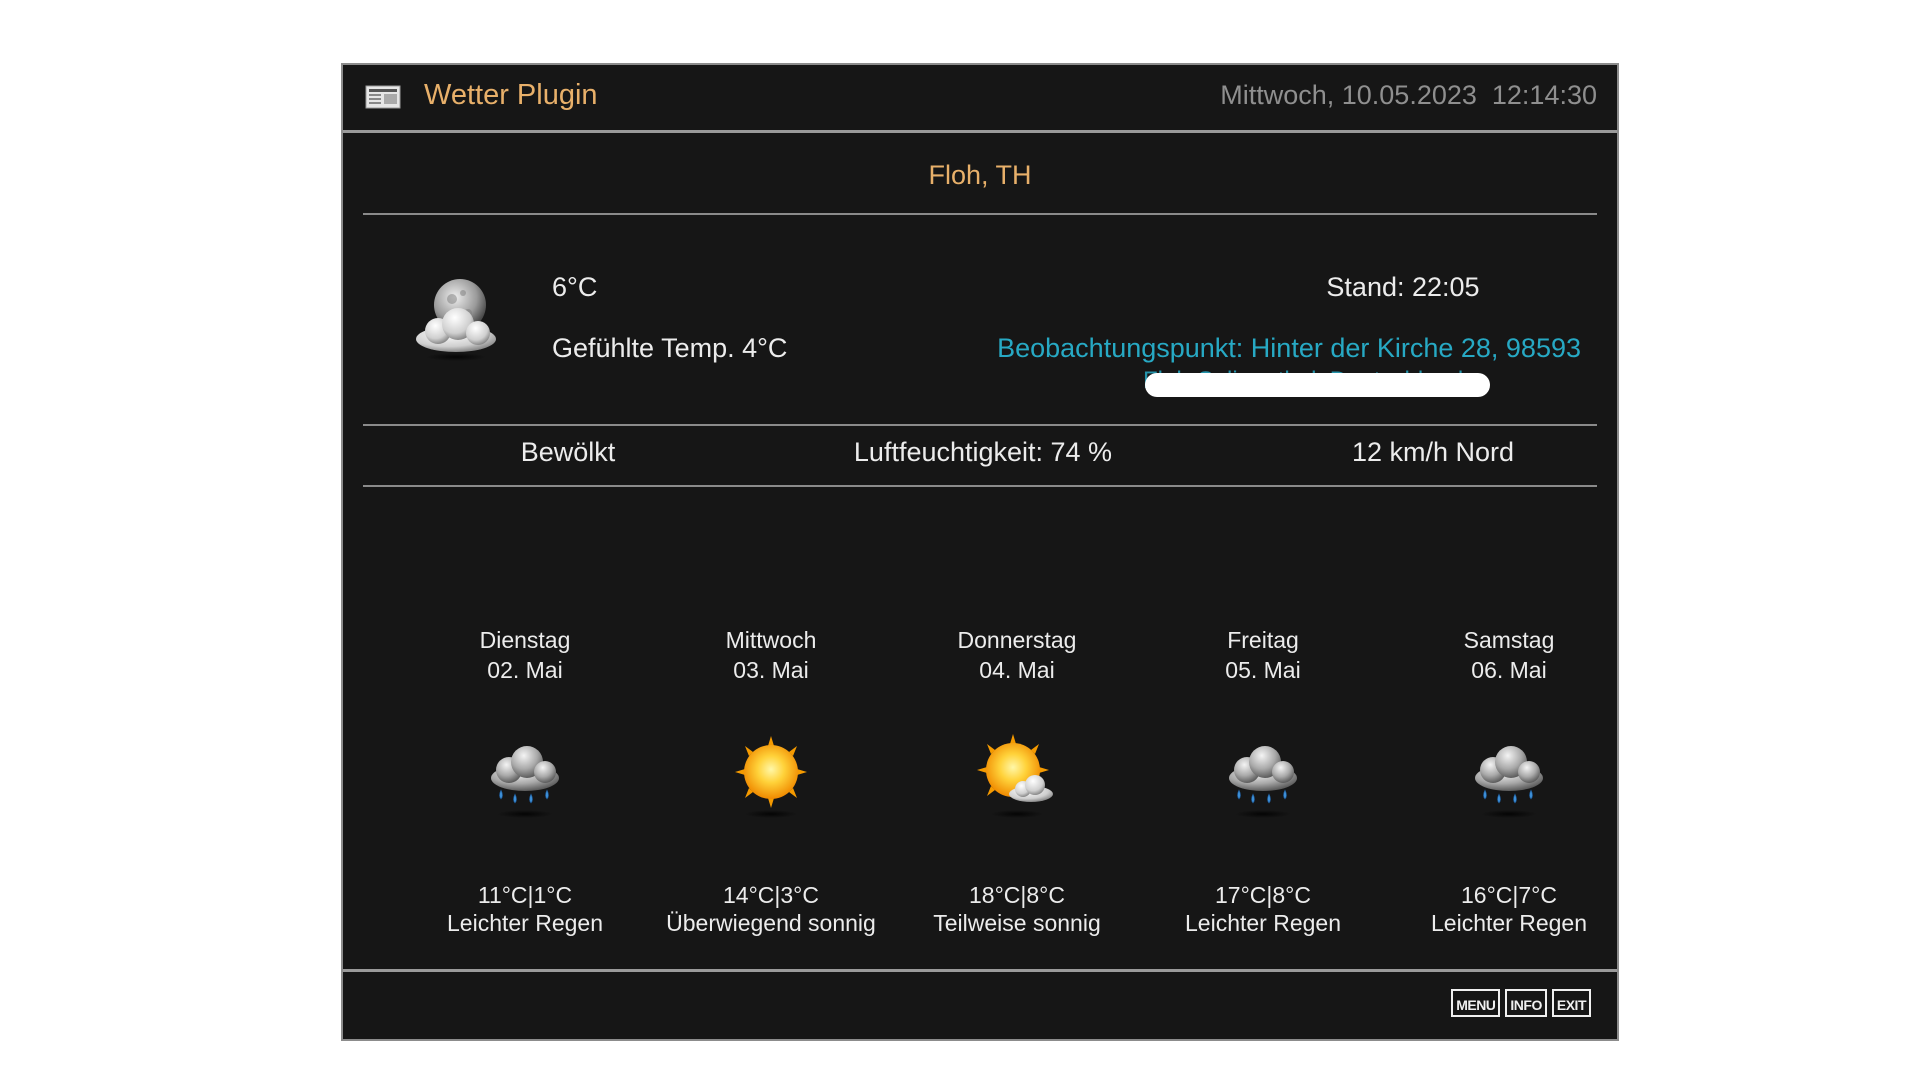  I want to click on exit-button: EXIT, so click(1571, 1003).